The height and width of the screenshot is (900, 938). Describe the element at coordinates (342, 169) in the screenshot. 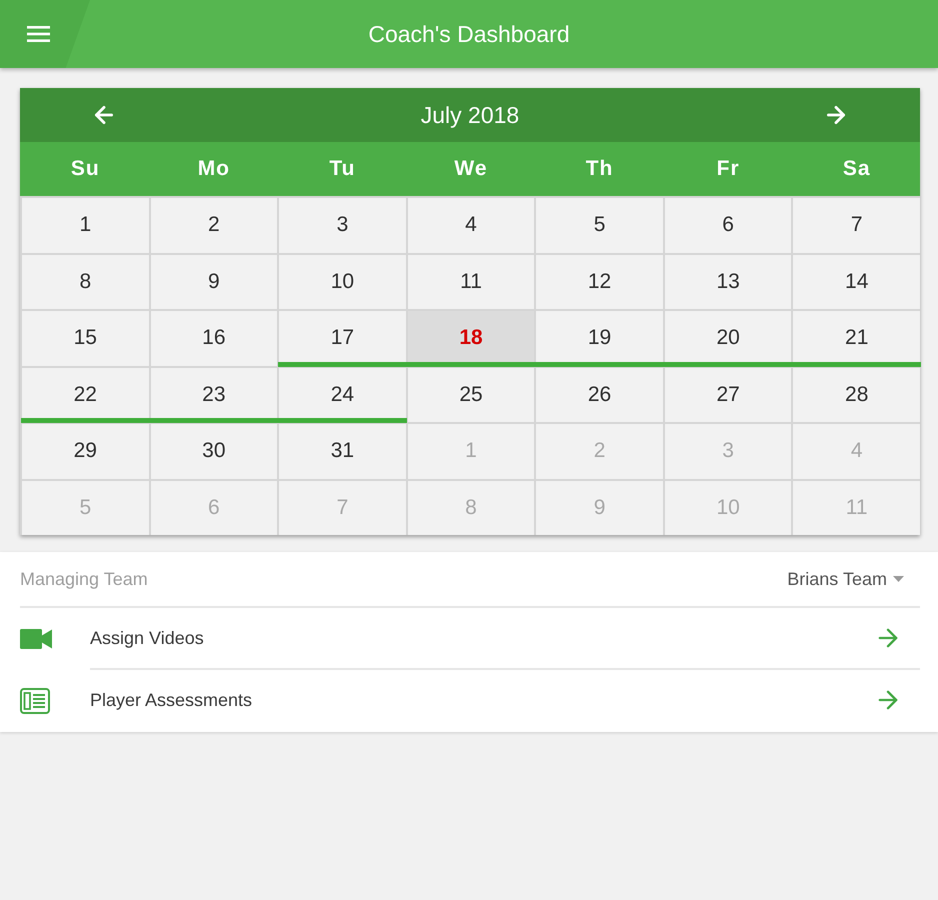

I see `weekday-label: Tu` at that location.